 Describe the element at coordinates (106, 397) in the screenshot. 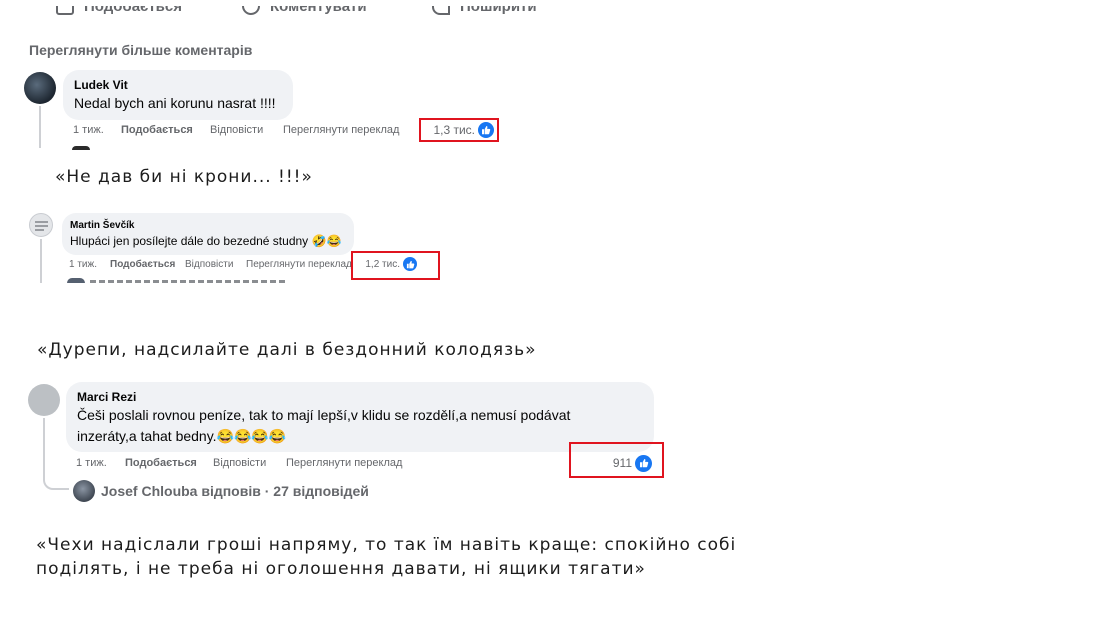

I see `comment-author: Marci Rezi` at that location.